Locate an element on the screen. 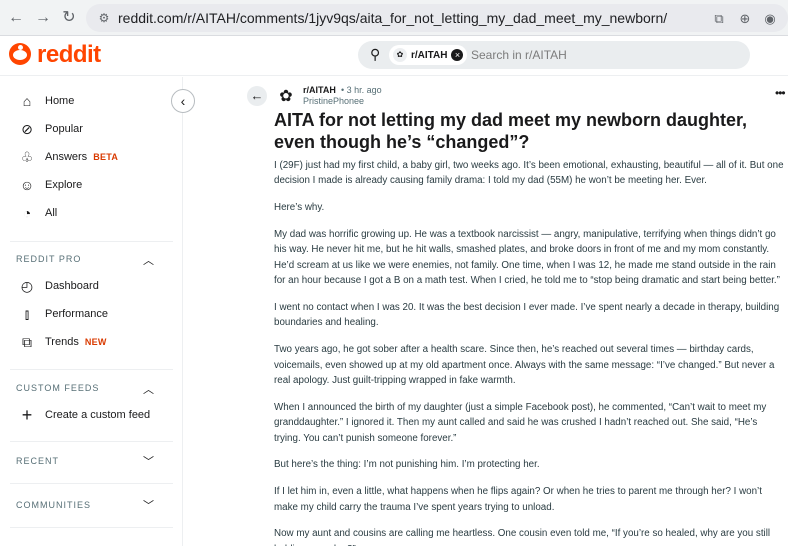  site-header: reddit ⚲ ✿ r/AITAH × Search in r/AITAH is located at coordinates (394, 56).